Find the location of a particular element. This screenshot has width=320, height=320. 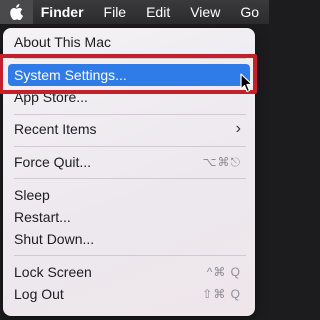

keyboard-shortcut: ⇧⌘ Q is located at coordinates (221, 294).